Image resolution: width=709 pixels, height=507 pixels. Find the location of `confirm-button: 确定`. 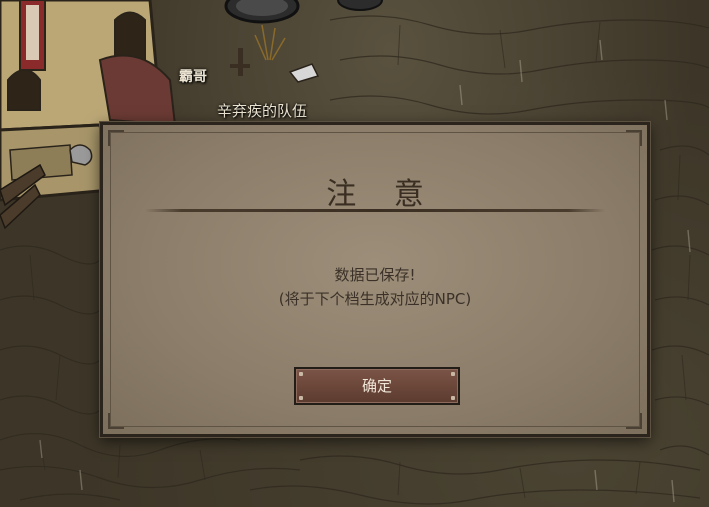

confirm-button: 确定 is located at coordinates (377, 386).